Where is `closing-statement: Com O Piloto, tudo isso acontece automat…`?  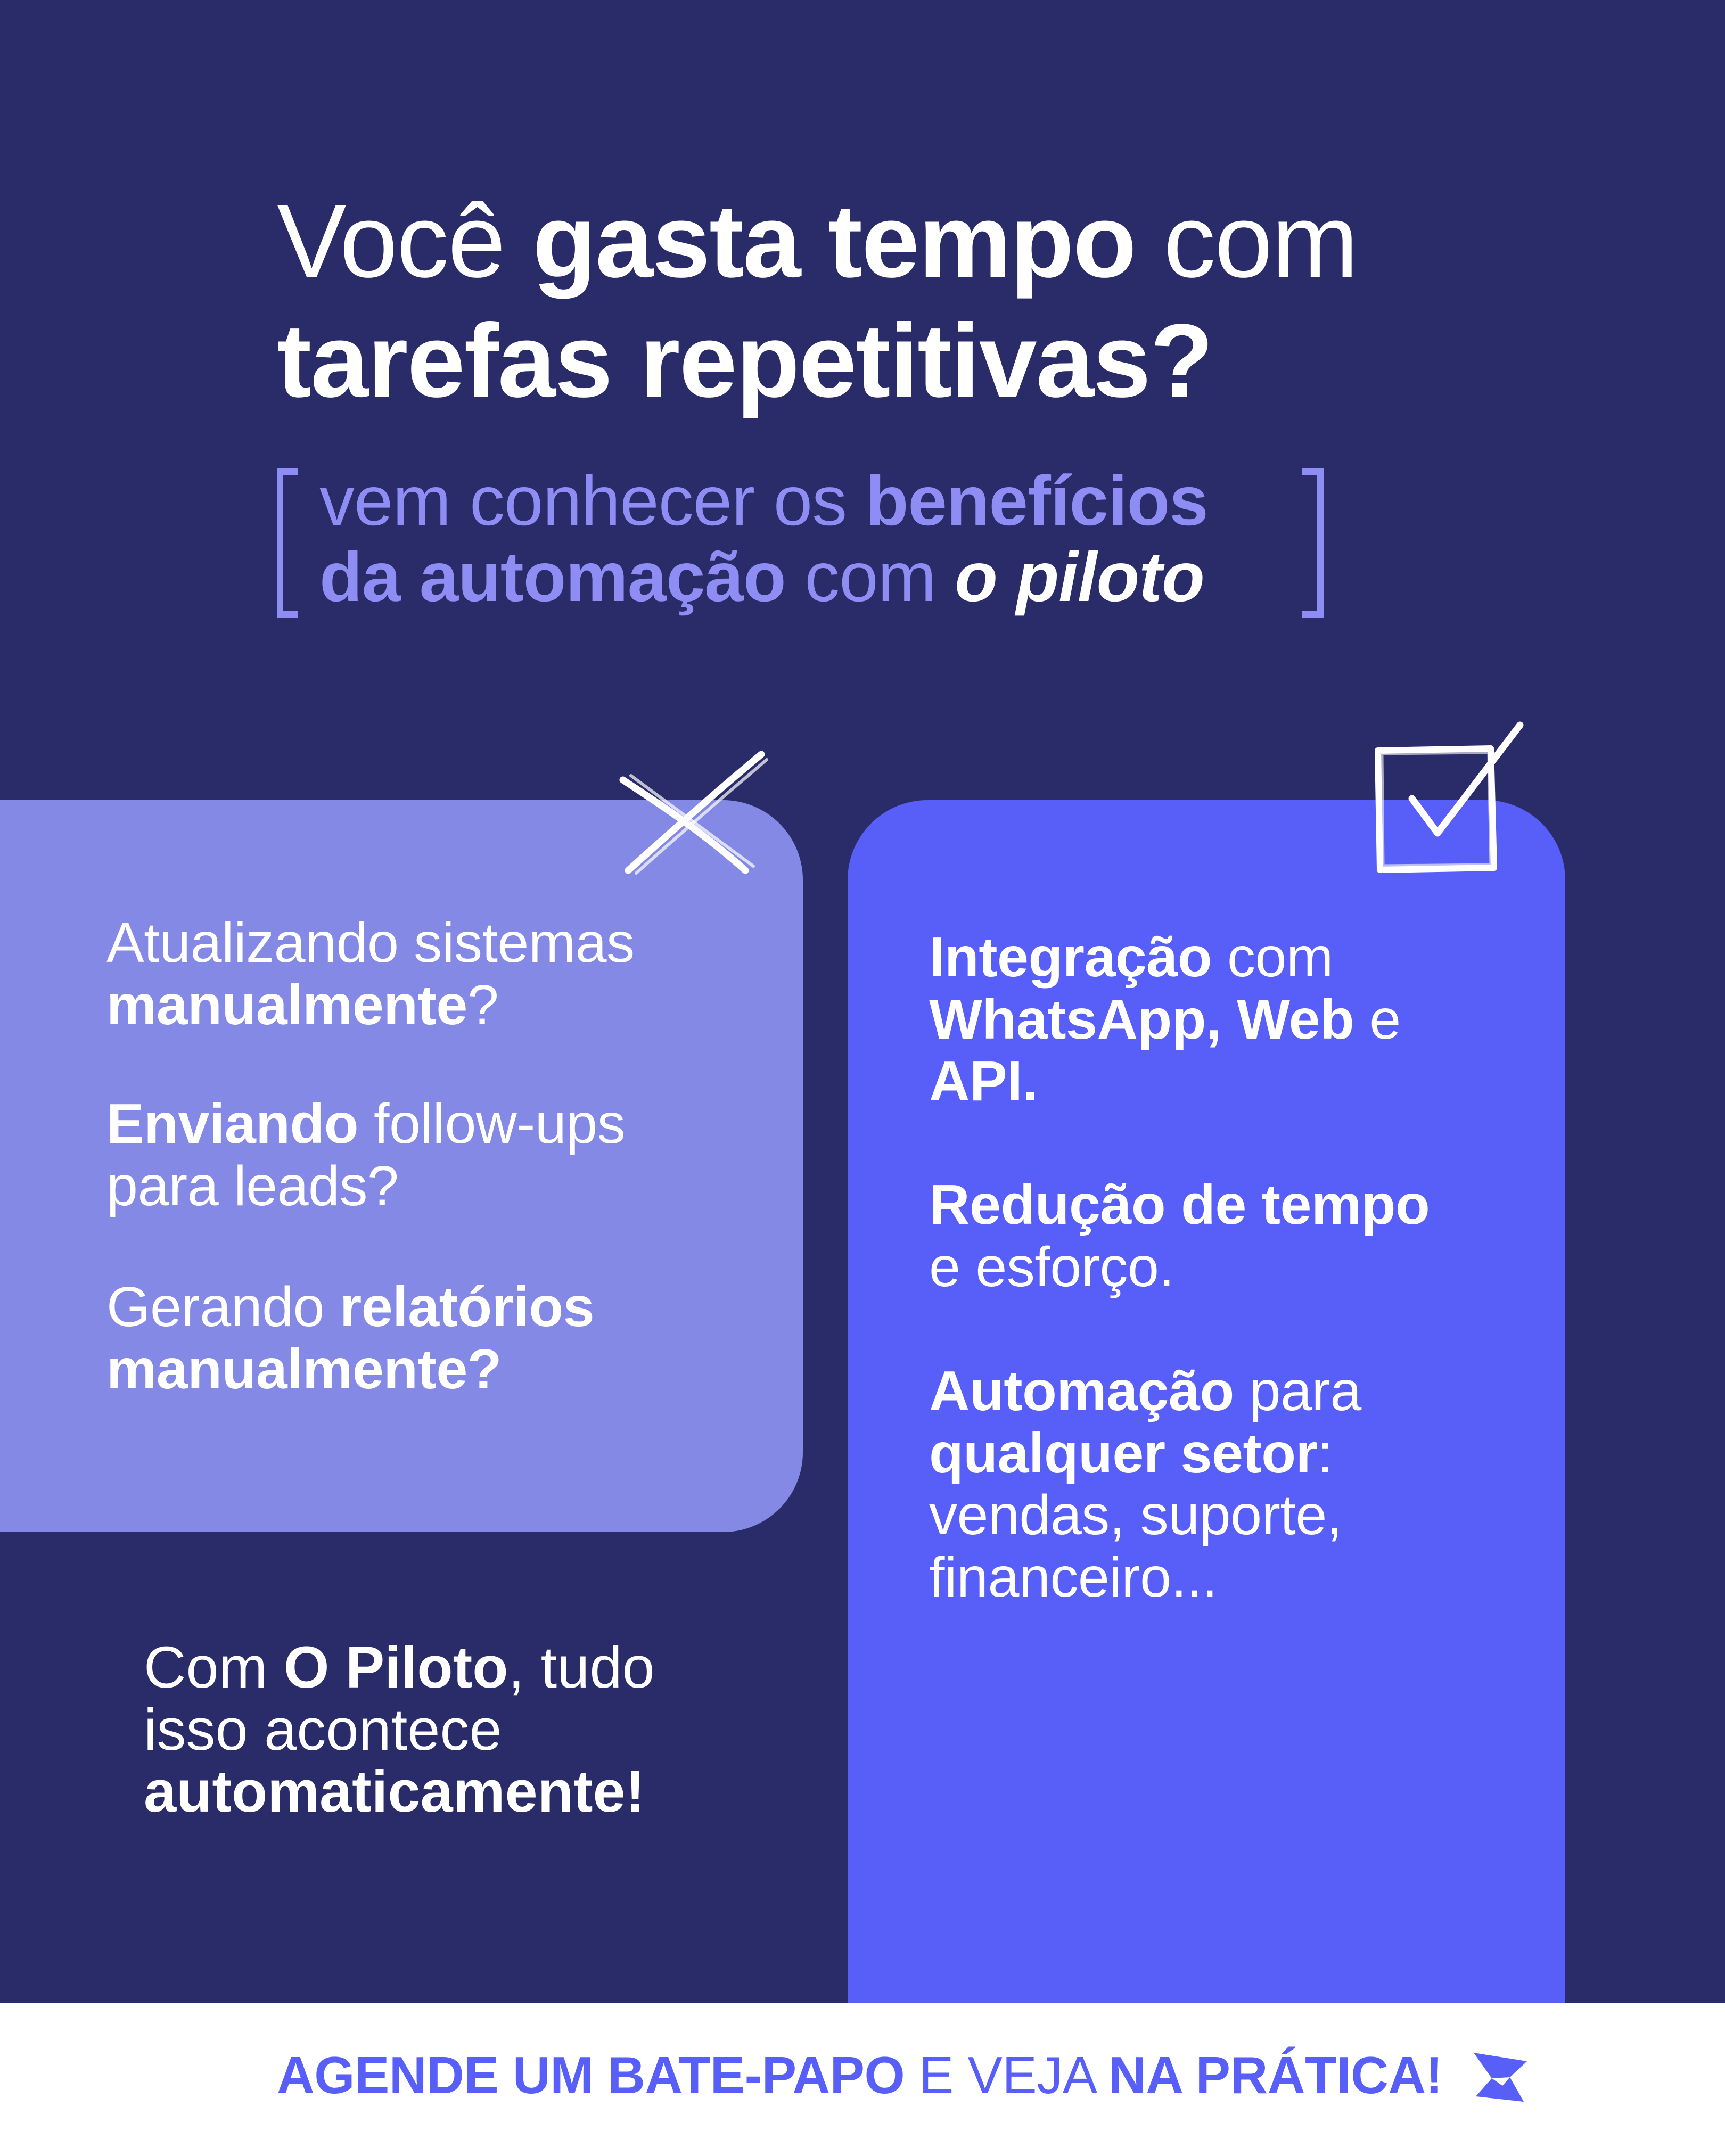 closing-statement: Com O Piloto, tudo isso acontece automat… is located at coordinates (399, 1730).